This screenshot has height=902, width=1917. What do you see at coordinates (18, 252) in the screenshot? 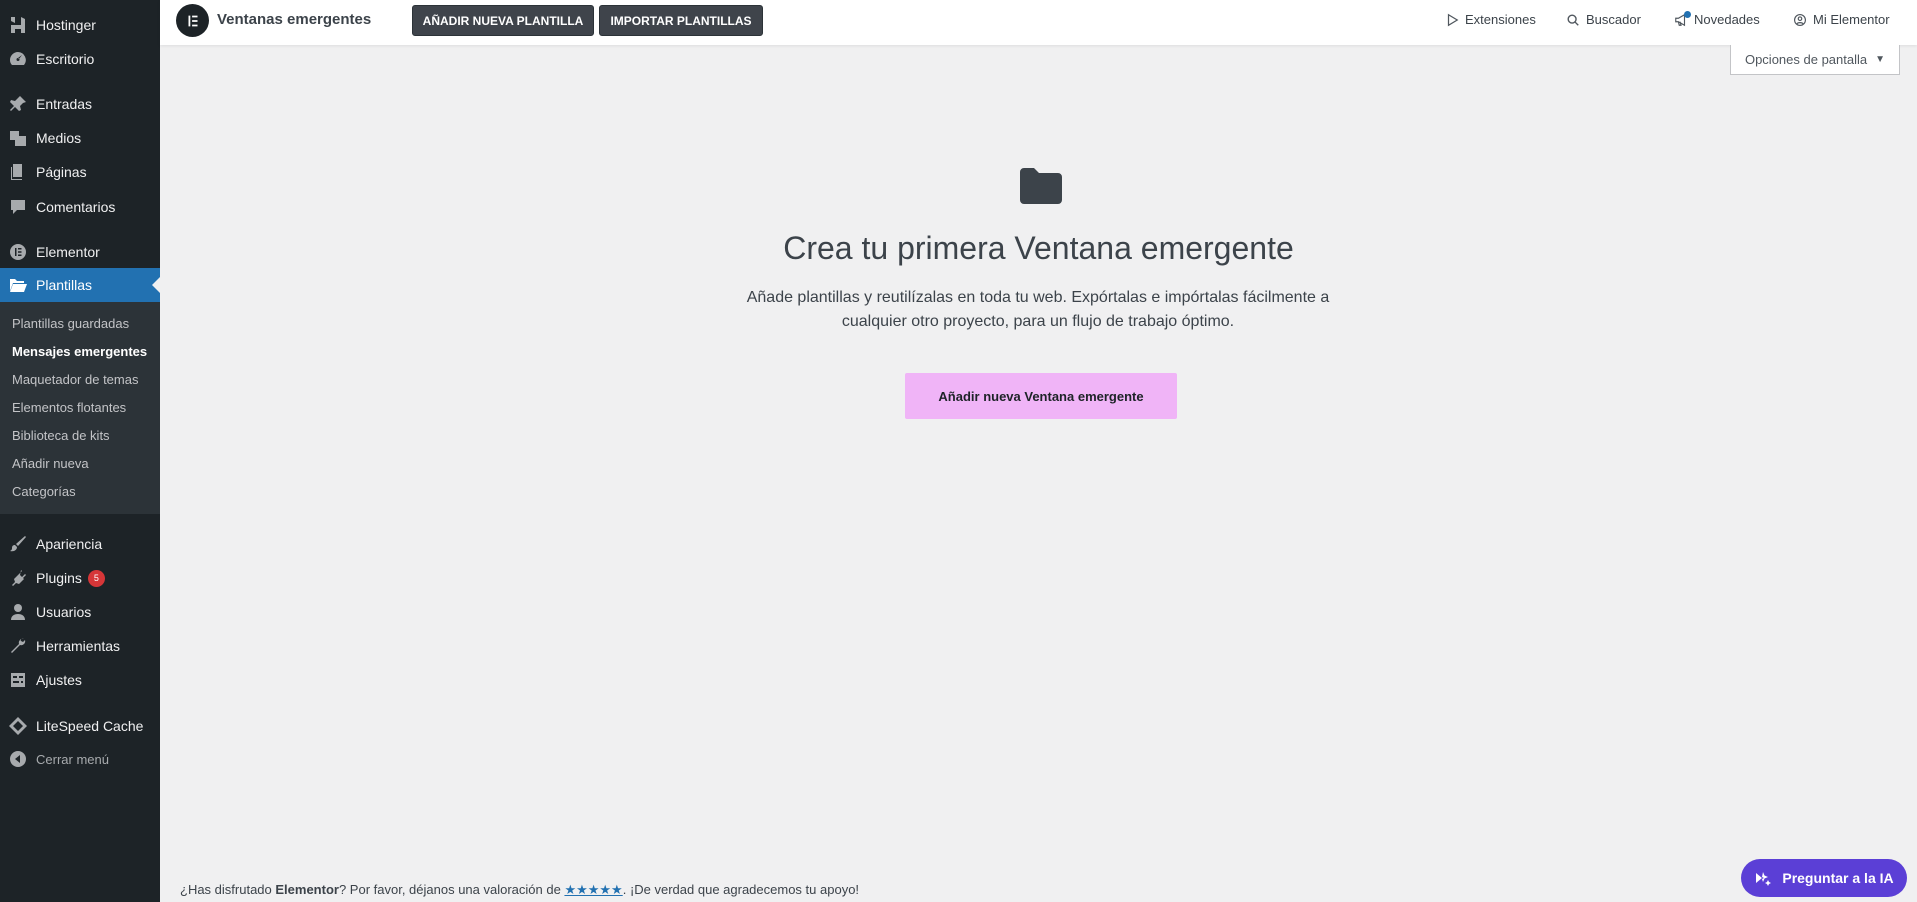
I see `elementor-icon` at bounding box center [18, 252].